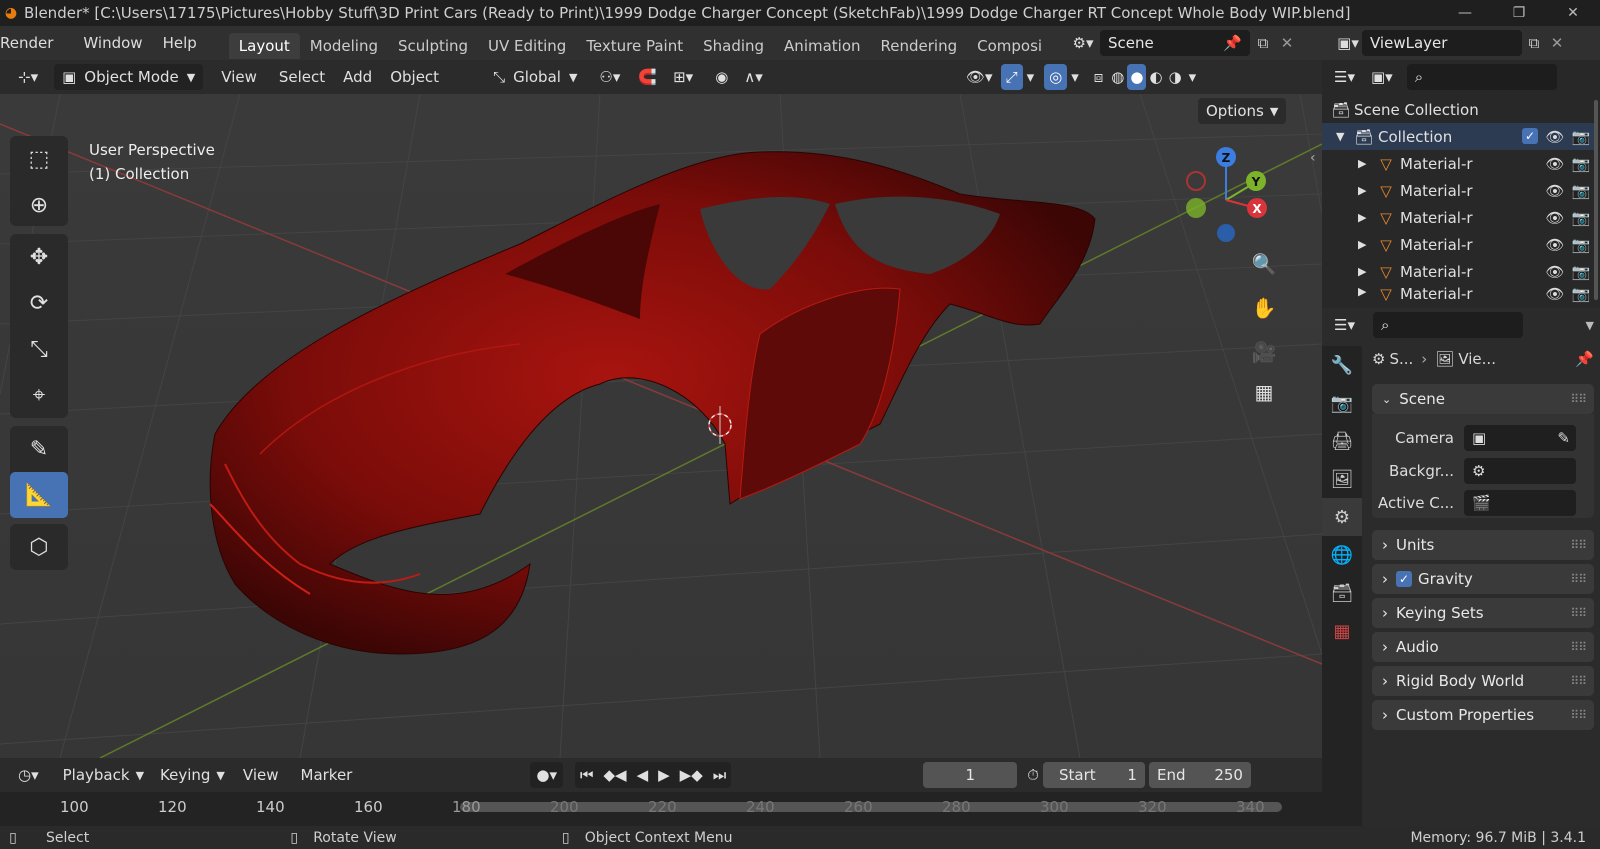 This screenshot has width=1600, height=849. I want to click on pivot-point-icon: ⚇▾, so click(609, 77).